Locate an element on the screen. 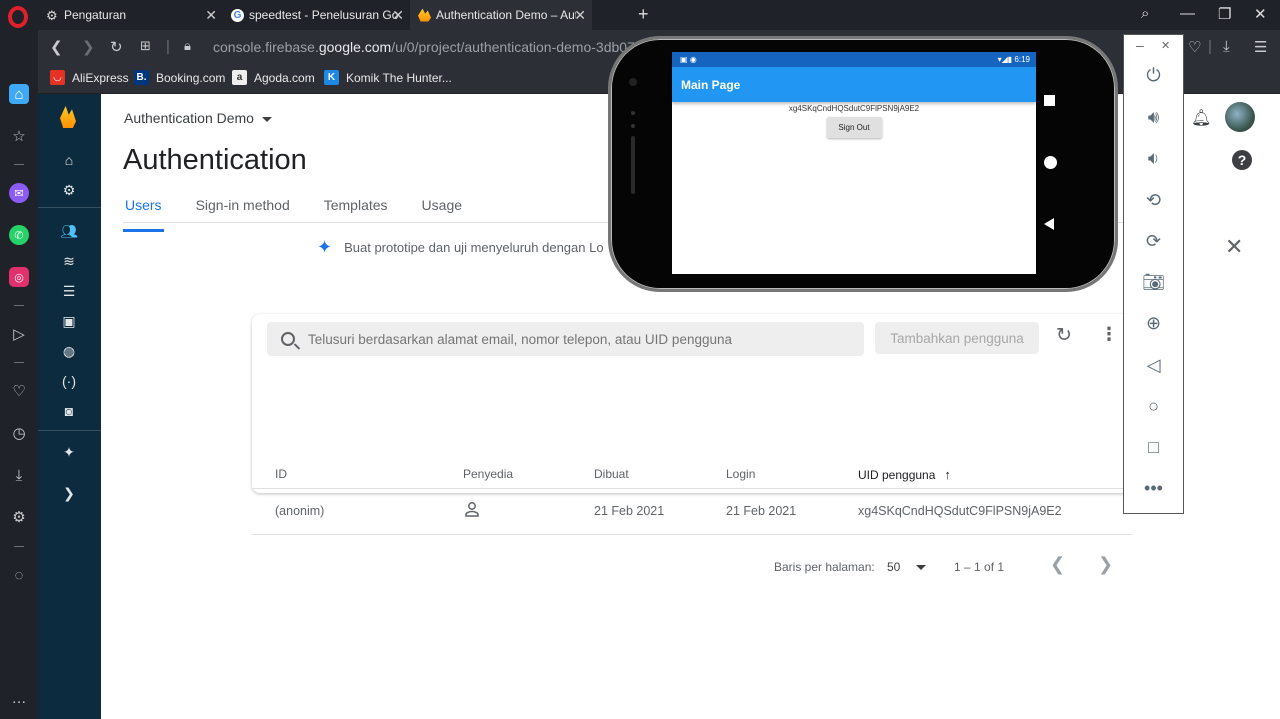 The image size is (1280, 719). reload-icon: ↻ is located at coordinates (116, 47).